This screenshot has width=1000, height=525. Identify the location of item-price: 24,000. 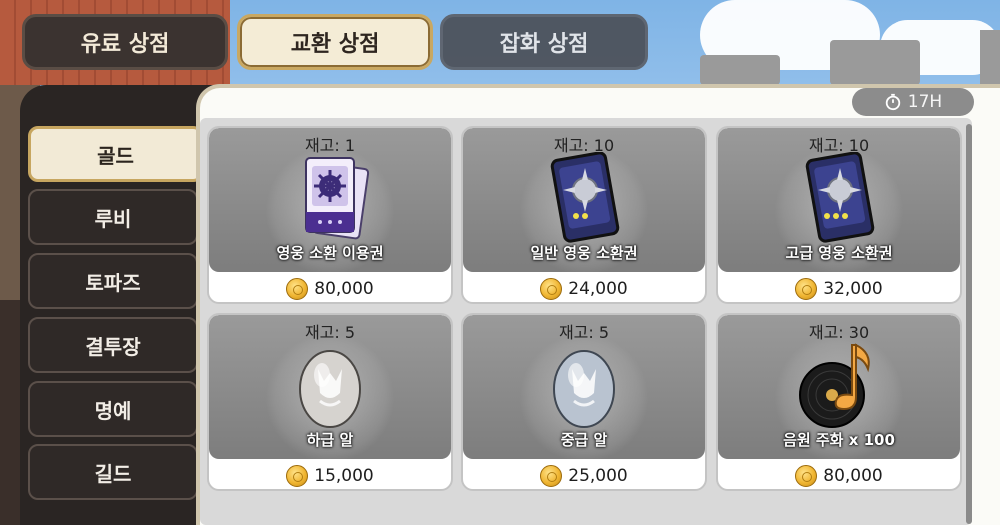
(584, 289).